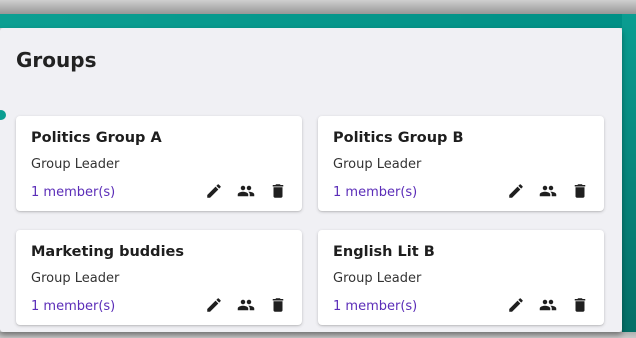 This screenshot has width=636, height=338. Describe the element at coordinates (318, 335) in the screenshot. I see `panel-bottom-shade` at that location.